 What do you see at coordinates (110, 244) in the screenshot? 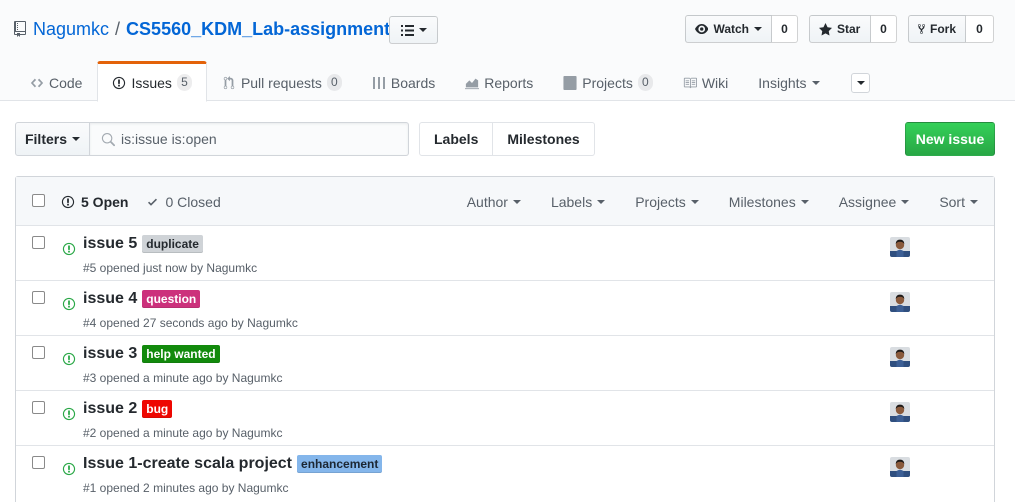
I see `issue-title-link: issue 5` at bounding box center [110, 244].